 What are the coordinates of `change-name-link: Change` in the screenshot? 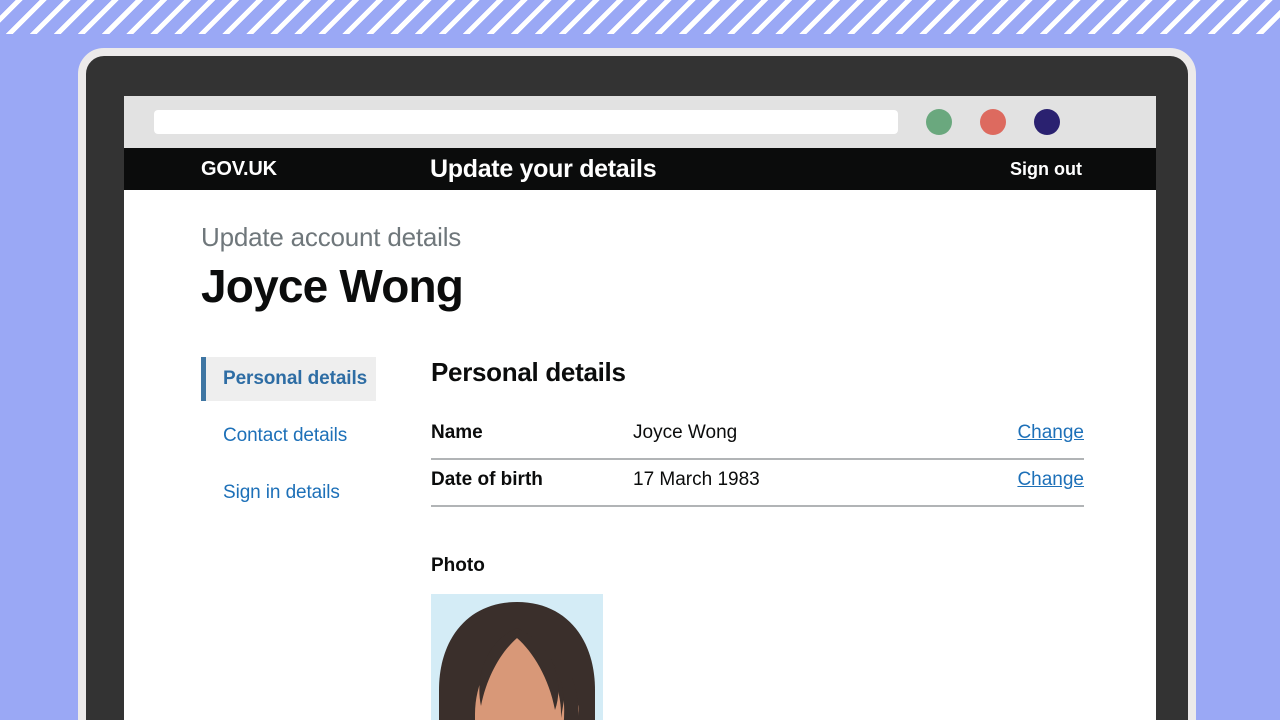 It's located at (1050, 432).